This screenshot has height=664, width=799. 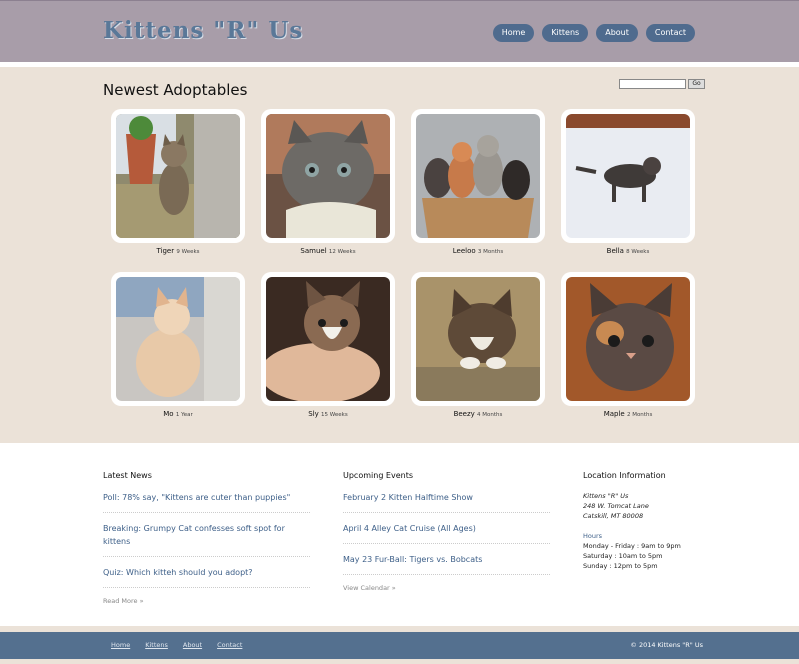 What do you see at coordinates (206, 577) in the screenshot?
I see `news-item: Quiz: Which kitteh should you adopt?` at bounding box center [206, 577].